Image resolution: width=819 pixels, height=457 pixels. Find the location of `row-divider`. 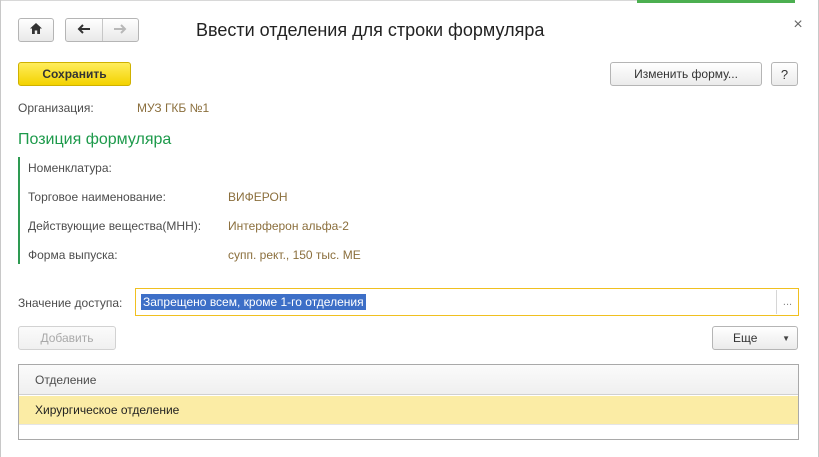

row-divider is located at coordinates (408, 424).